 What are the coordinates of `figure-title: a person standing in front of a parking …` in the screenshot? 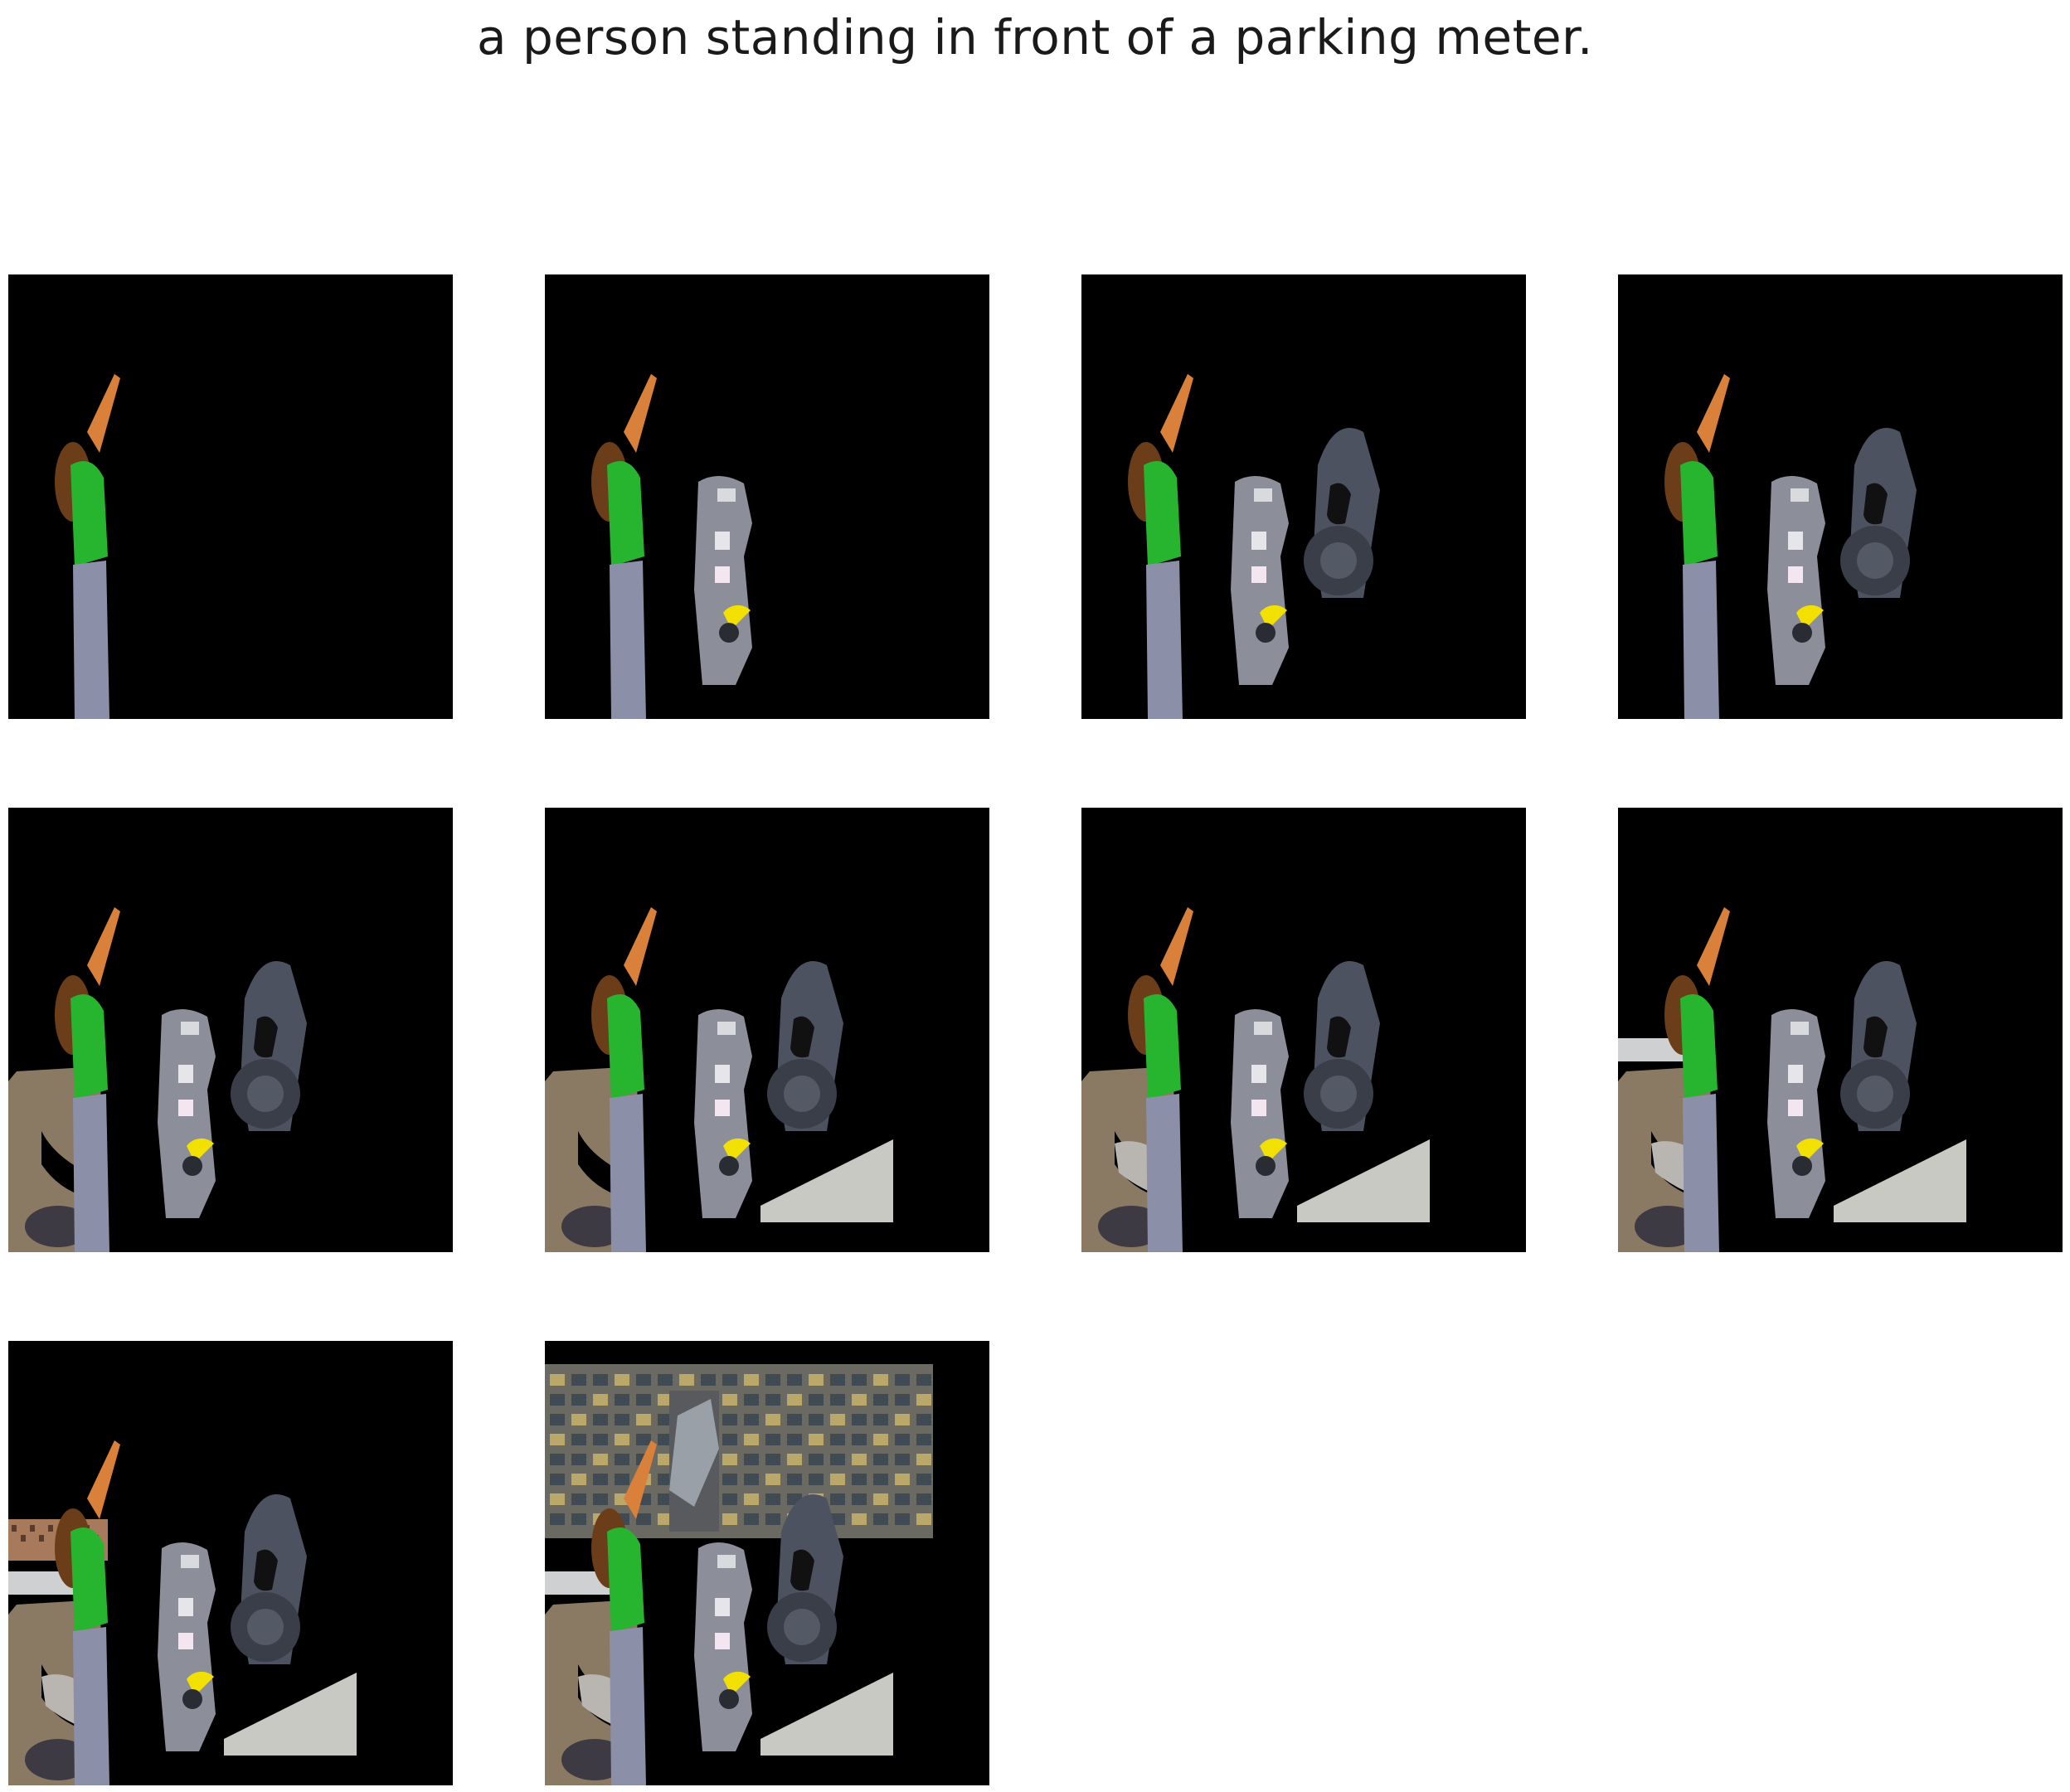 It's located at (1035, 37).